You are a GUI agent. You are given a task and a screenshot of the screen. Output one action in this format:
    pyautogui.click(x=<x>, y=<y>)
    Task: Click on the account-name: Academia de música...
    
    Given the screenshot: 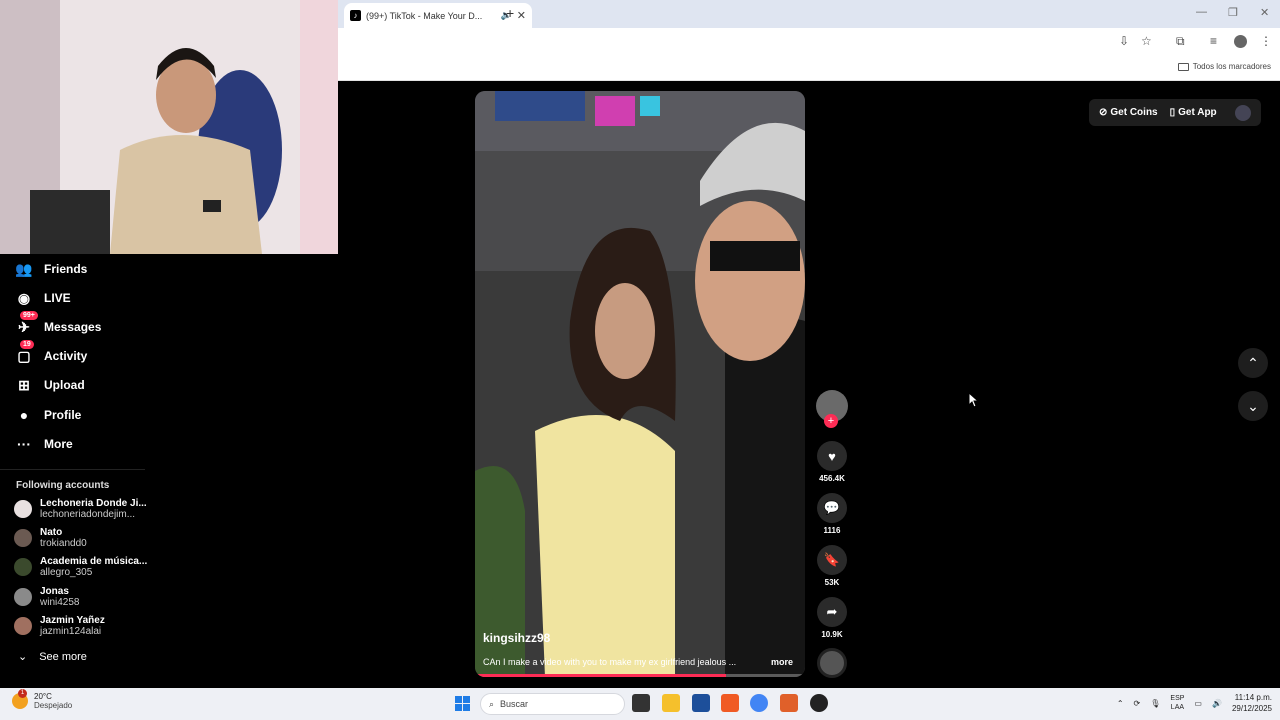 What is the action you would take?
    pyautogui.click(x=94, y=561)
    